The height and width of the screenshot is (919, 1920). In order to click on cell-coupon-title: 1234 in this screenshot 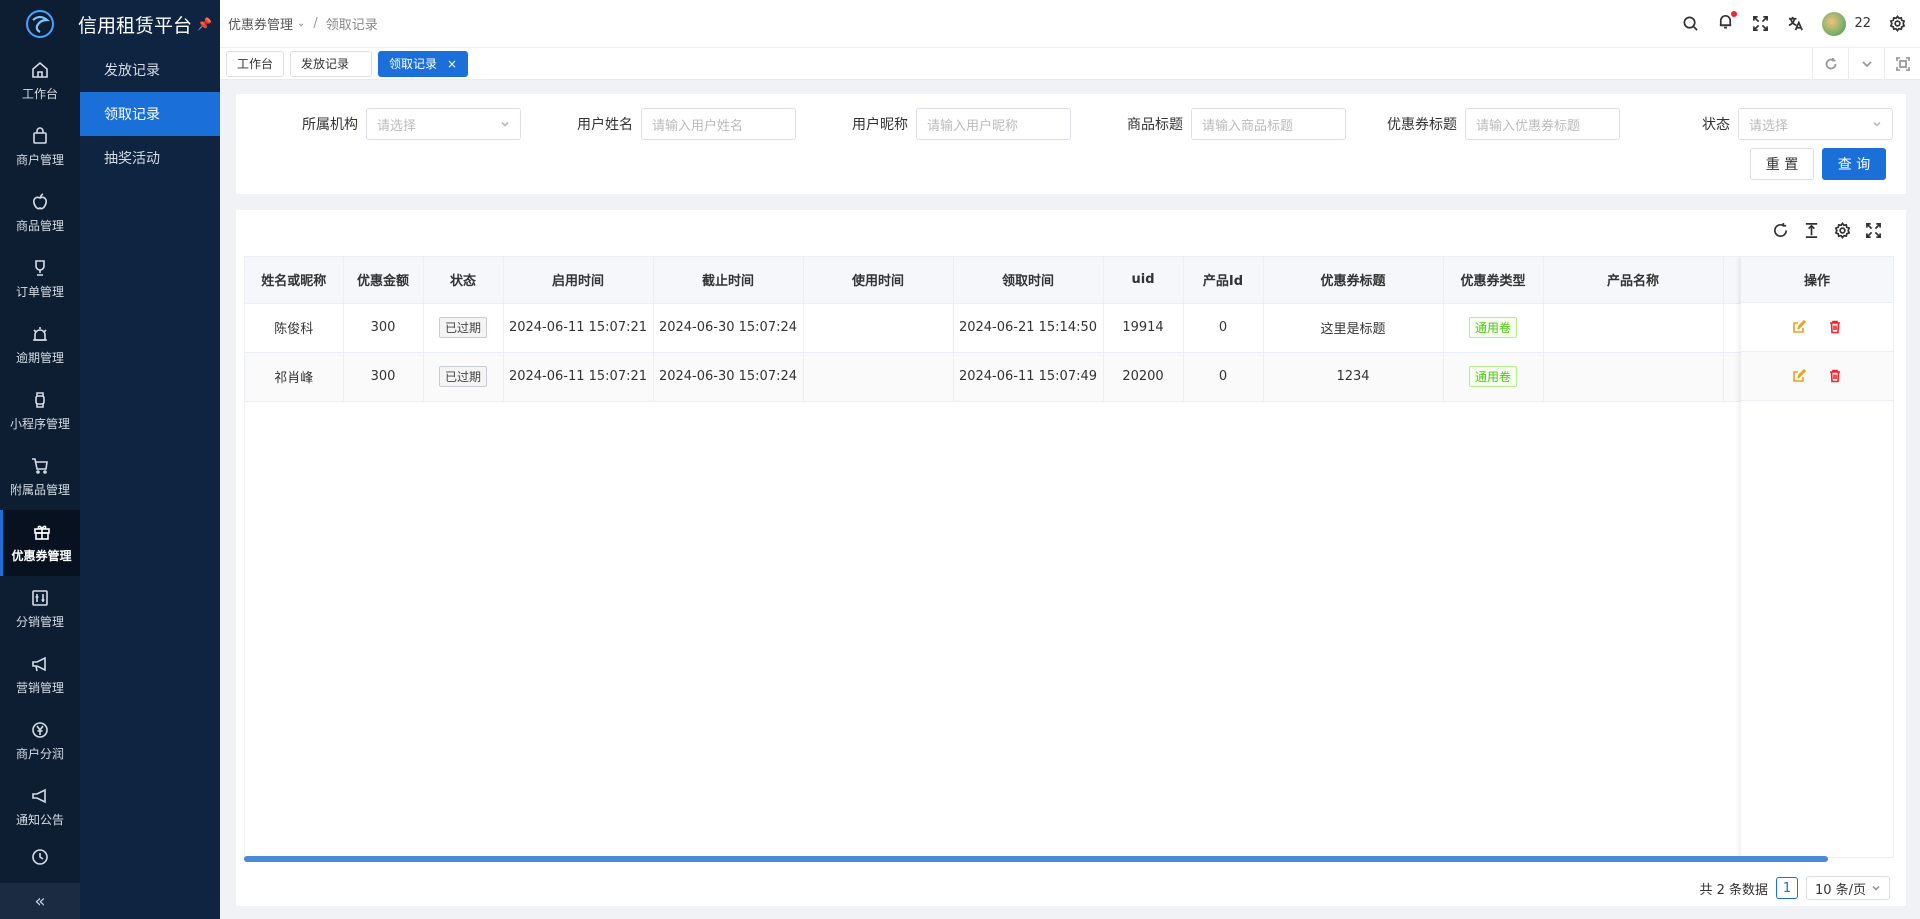, I will do `click(1353, 377)`.